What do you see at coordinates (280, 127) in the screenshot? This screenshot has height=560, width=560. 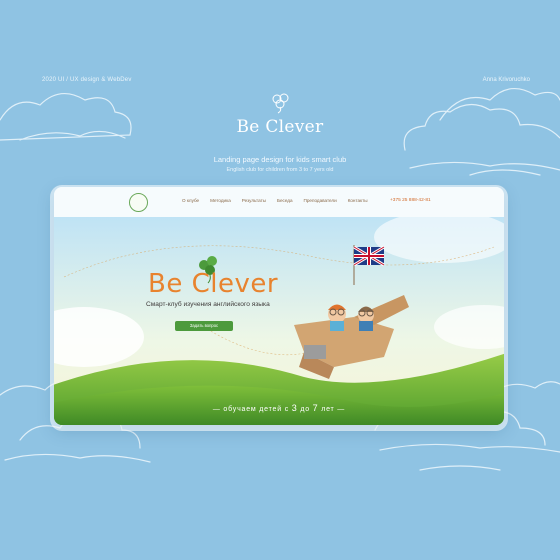 I see `brand-title: Be Clever` at bounding box center [280, 127].